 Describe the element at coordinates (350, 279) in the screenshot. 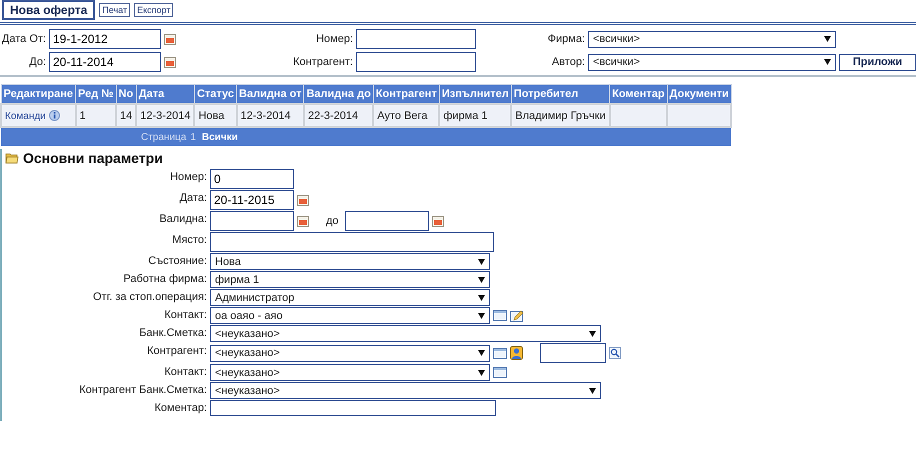

I see `dropdown: фирма 1` at that location.